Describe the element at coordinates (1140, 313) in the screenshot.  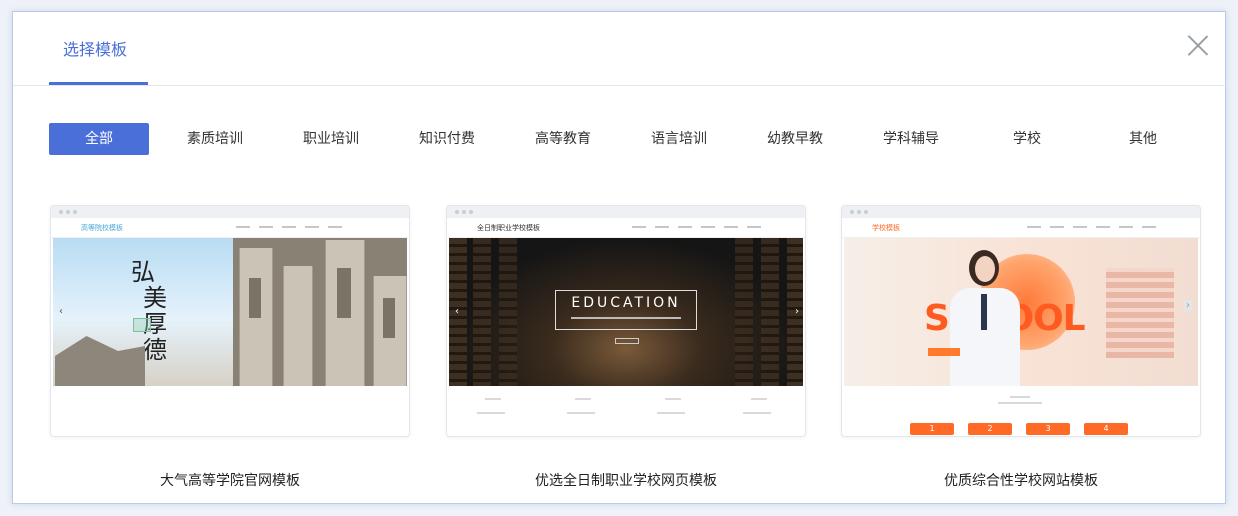
I see `building-image` at that location.